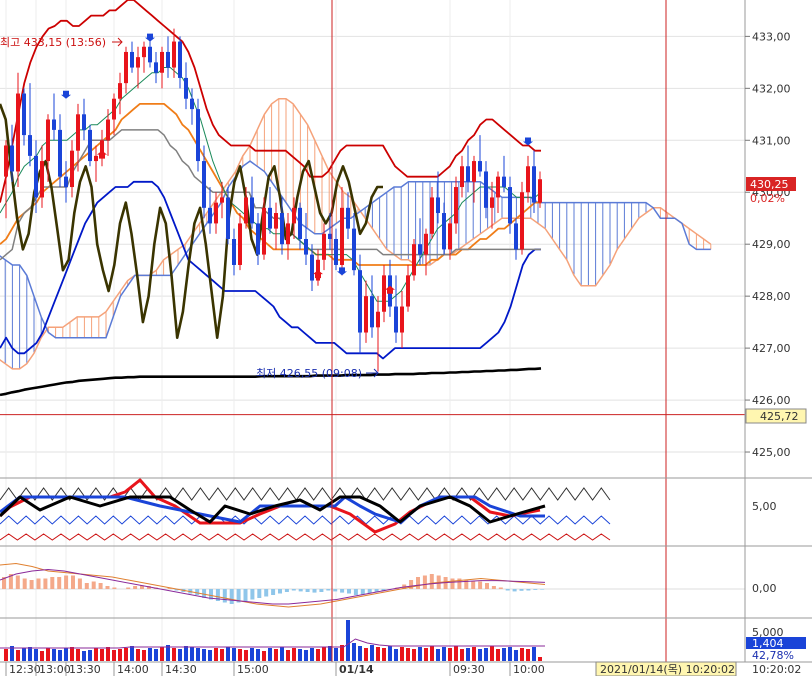 The width and height of the screenshot is (812, 676). Describe the element at coordinates (779, 416) in the screenshot. I see `cross-price-label: 425,72` at that location.